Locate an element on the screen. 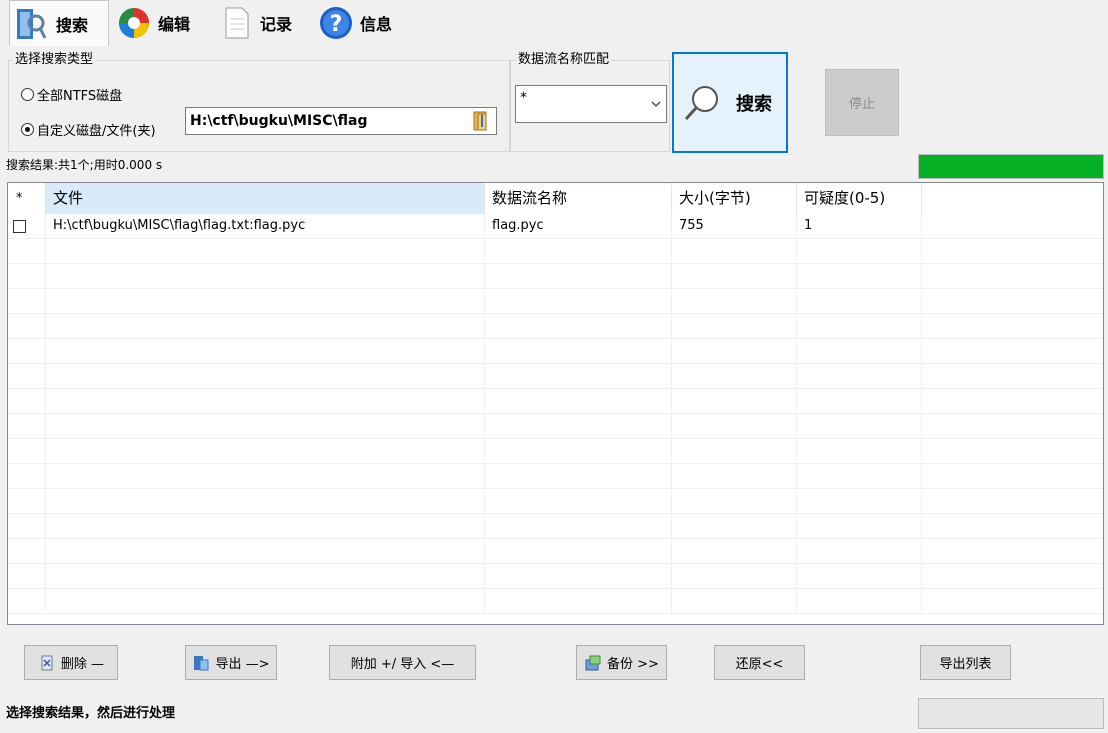 The image size is (1108, 733). export-list-button: 导出列表 is located at coordinates (965, 662).